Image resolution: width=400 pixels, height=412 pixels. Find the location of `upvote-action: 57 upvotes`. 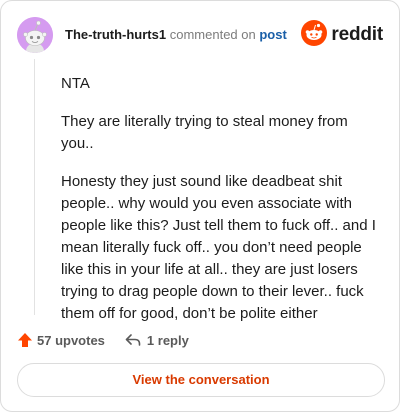

upvote-action: 57 upvotes is located at coordinates (61, 340).